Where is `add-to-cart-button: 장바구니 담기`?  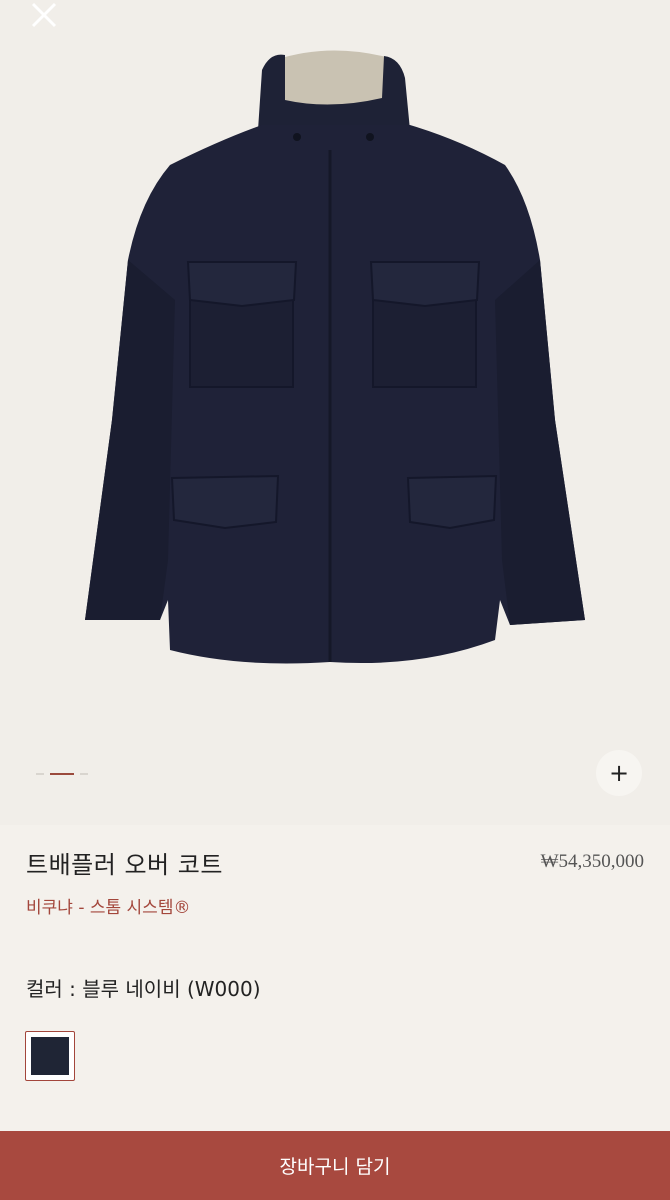
add-to-cart-button: 장바구니 담기 is located at coordinates (335, 1165).